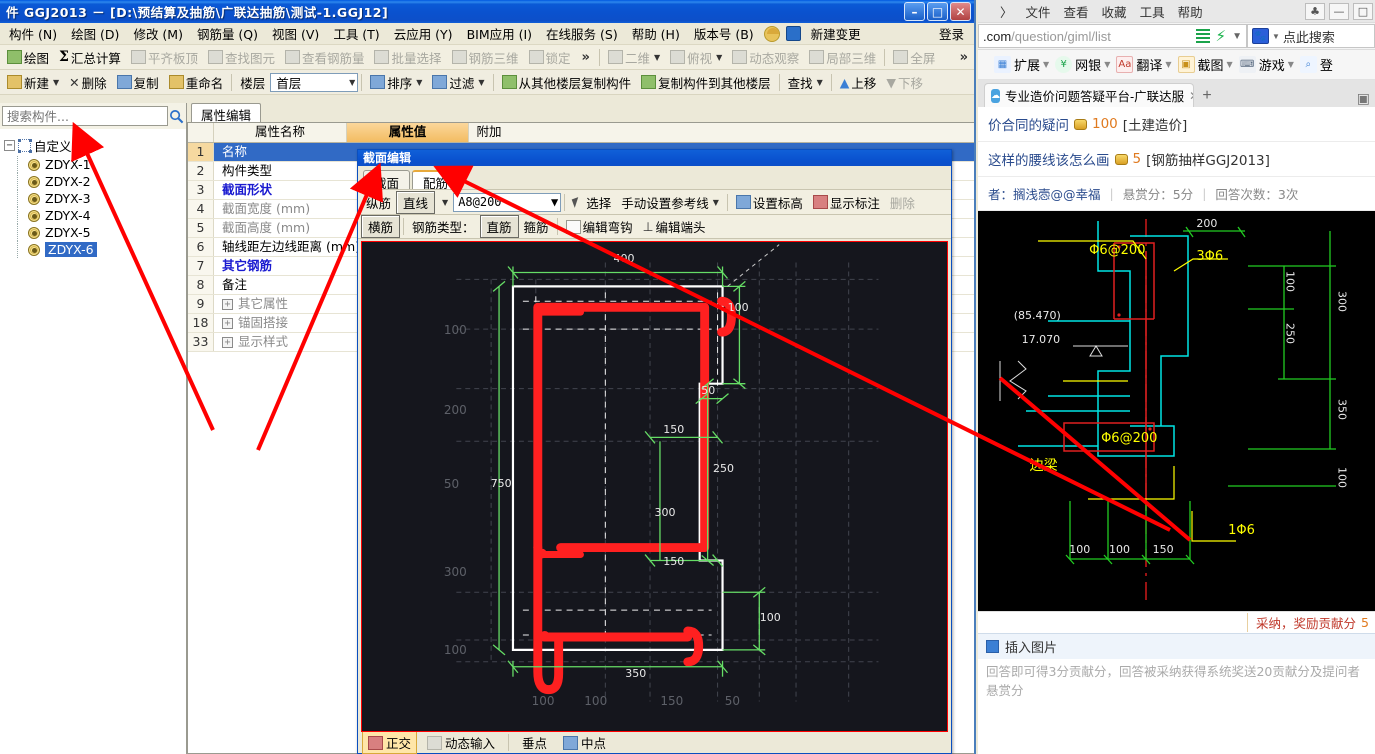  I want to click on tree-item-zdyx-5: ZDYX-5, so click(95, 232).